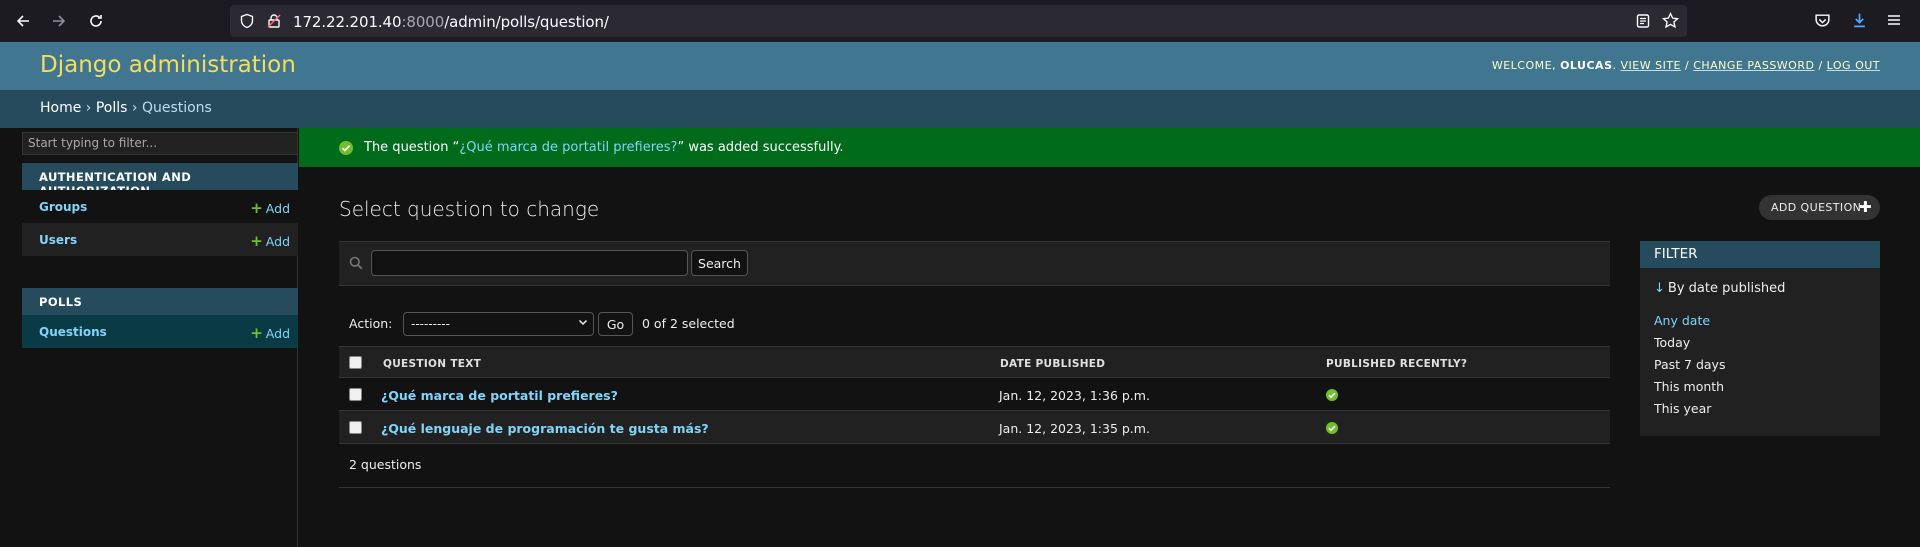 The image size is (1920, 547). Describe the element at coordinates (1682, 408) in the screenshot. I see `filter-option-this-year: This year` at that location.